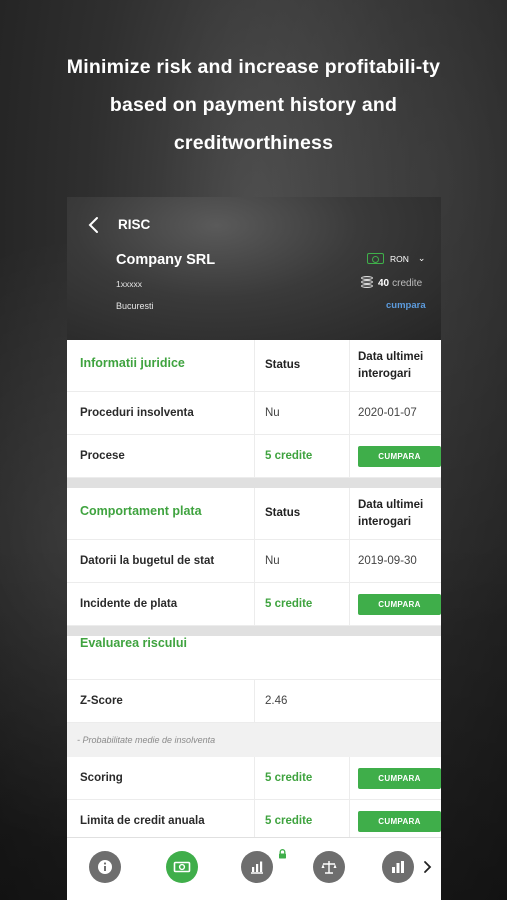  I want to click on row-date: 2020-01-07, so click(387, 413).